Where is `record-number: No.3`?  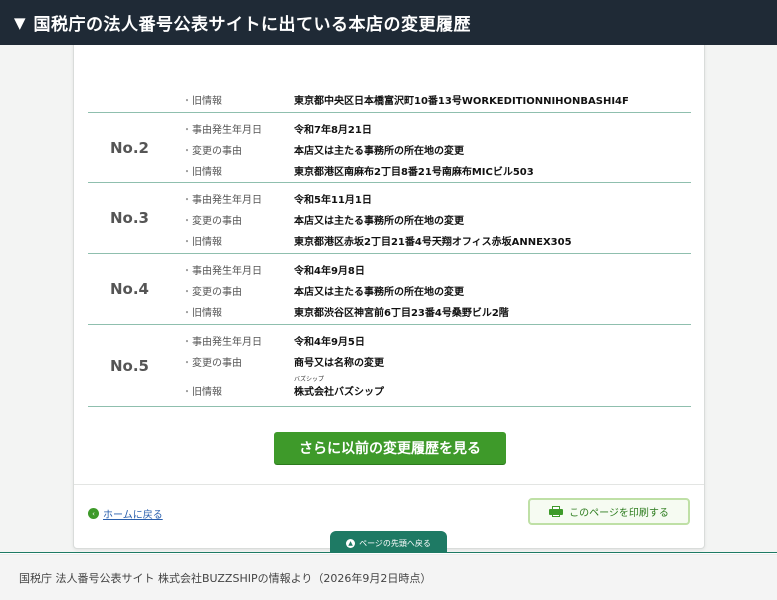 record-number: No.3 is located at coordinates (129, 218).